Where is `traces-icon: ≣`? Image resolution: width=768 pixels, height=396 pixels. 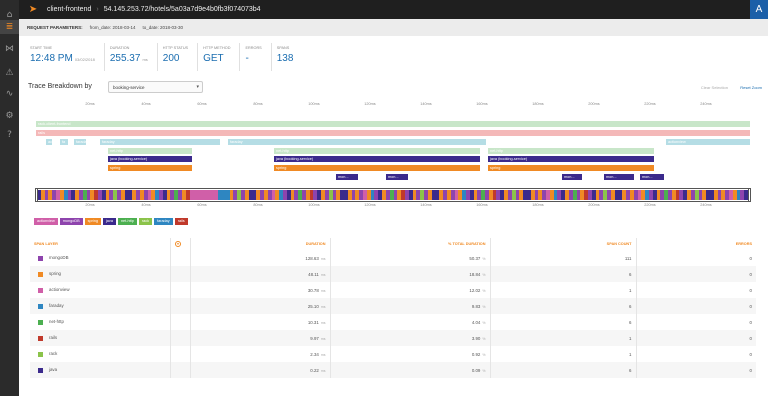
traces-icon: ≣ is located at coordinates (9, 27).